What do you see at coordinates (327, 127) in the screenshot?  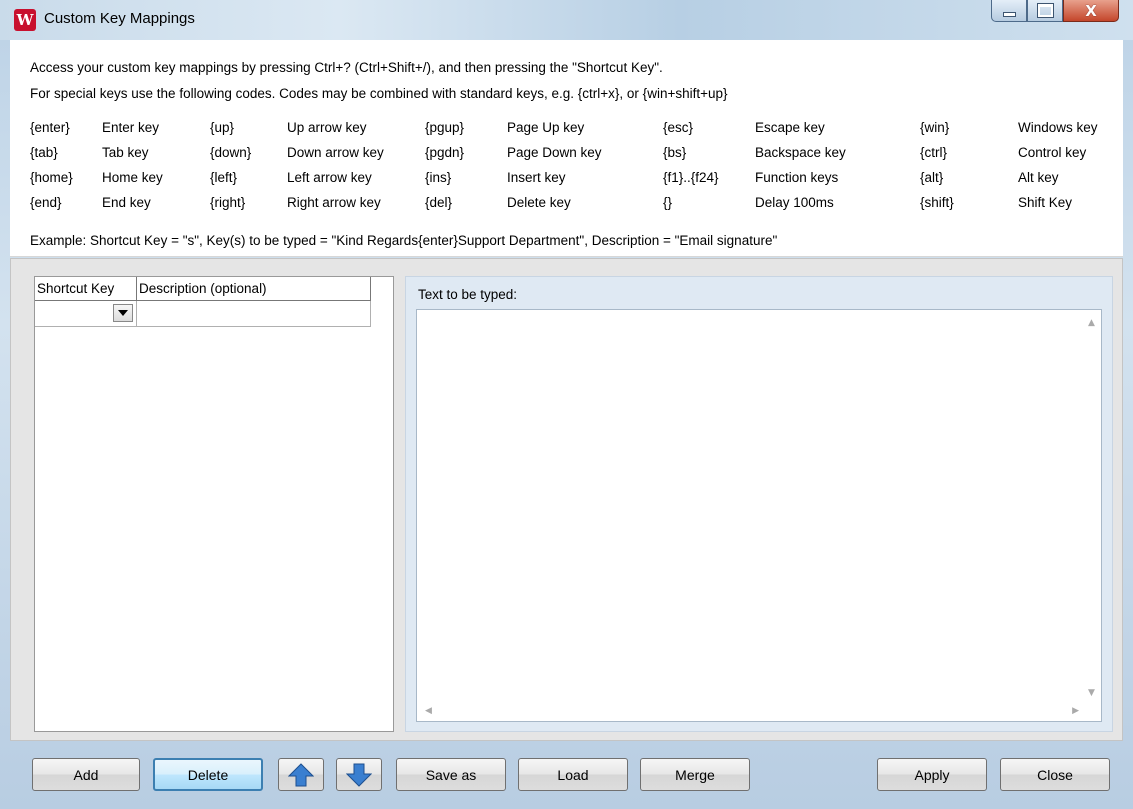 I see `key-code-description: Up arrow key` at bounding box center [327, 127].